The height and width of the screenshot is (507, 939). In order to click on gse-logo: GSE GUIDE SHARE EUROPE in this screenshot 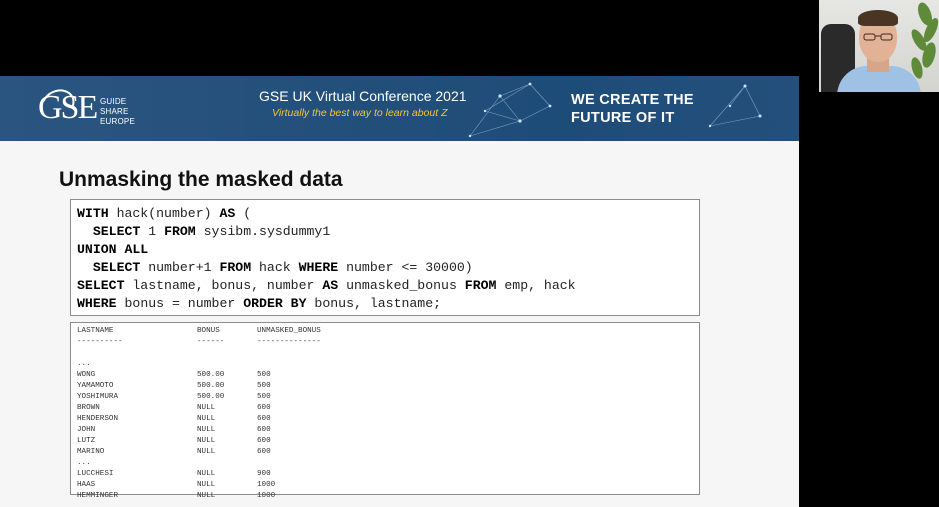, I will do `click(97, 109)`.